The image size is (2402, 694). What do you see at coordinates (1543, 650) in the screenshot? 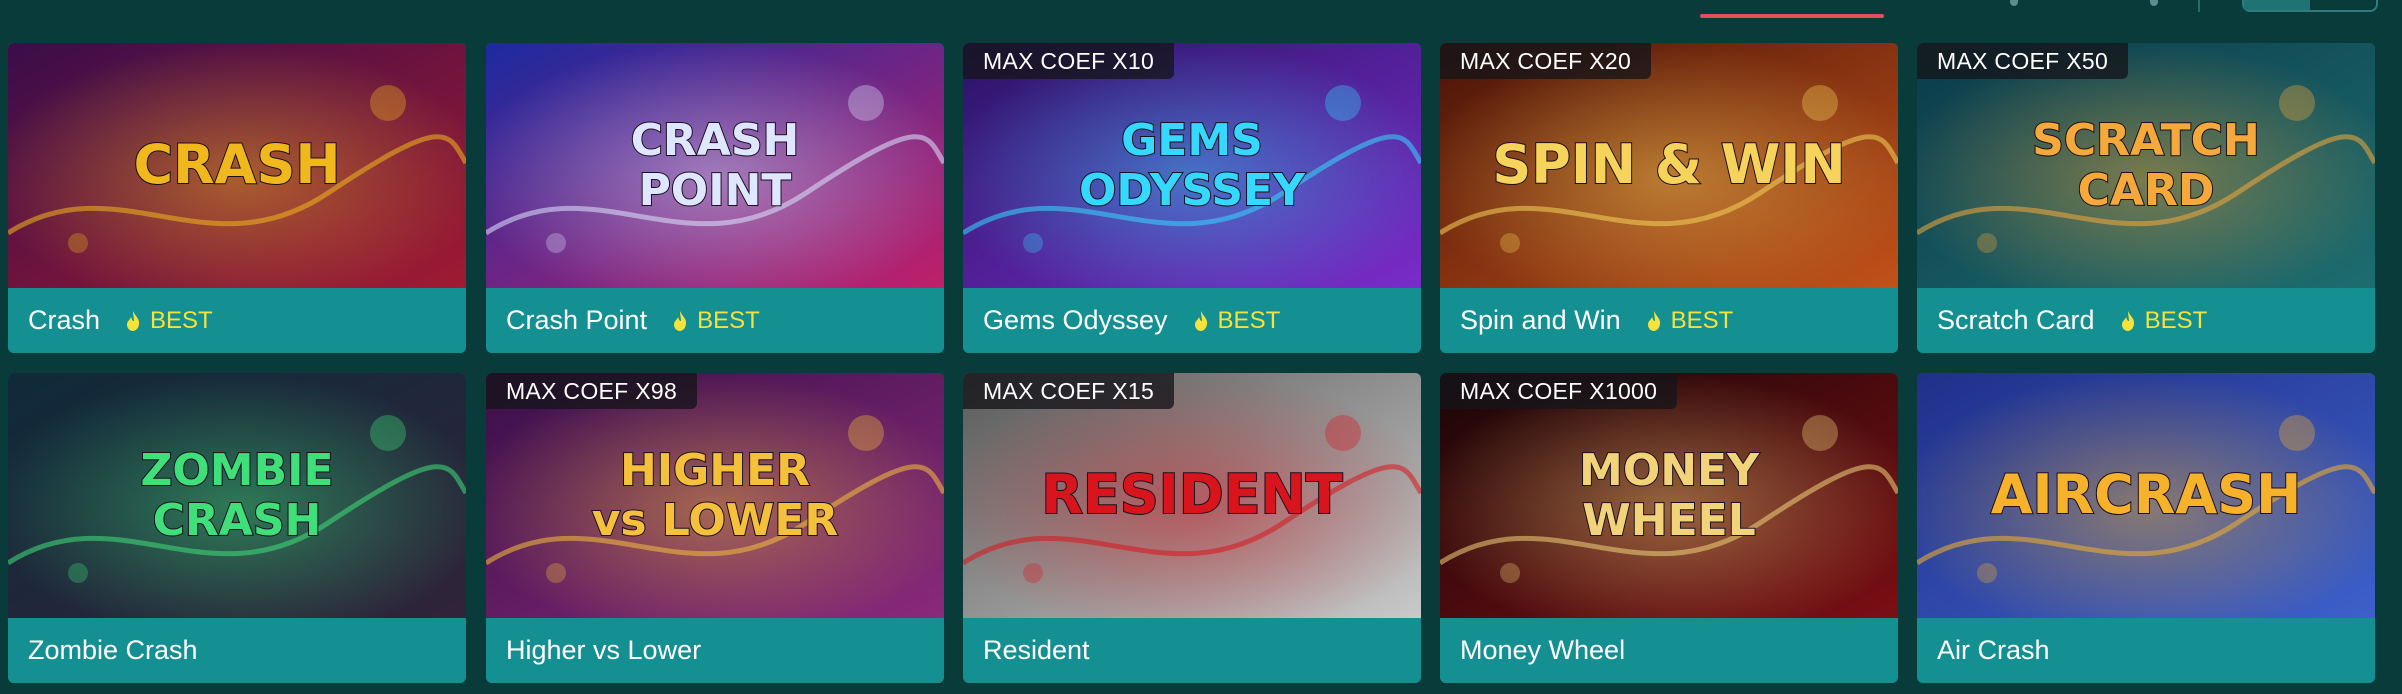
I see `game-title: Money Wheel` at bounding box center [1543, 650].